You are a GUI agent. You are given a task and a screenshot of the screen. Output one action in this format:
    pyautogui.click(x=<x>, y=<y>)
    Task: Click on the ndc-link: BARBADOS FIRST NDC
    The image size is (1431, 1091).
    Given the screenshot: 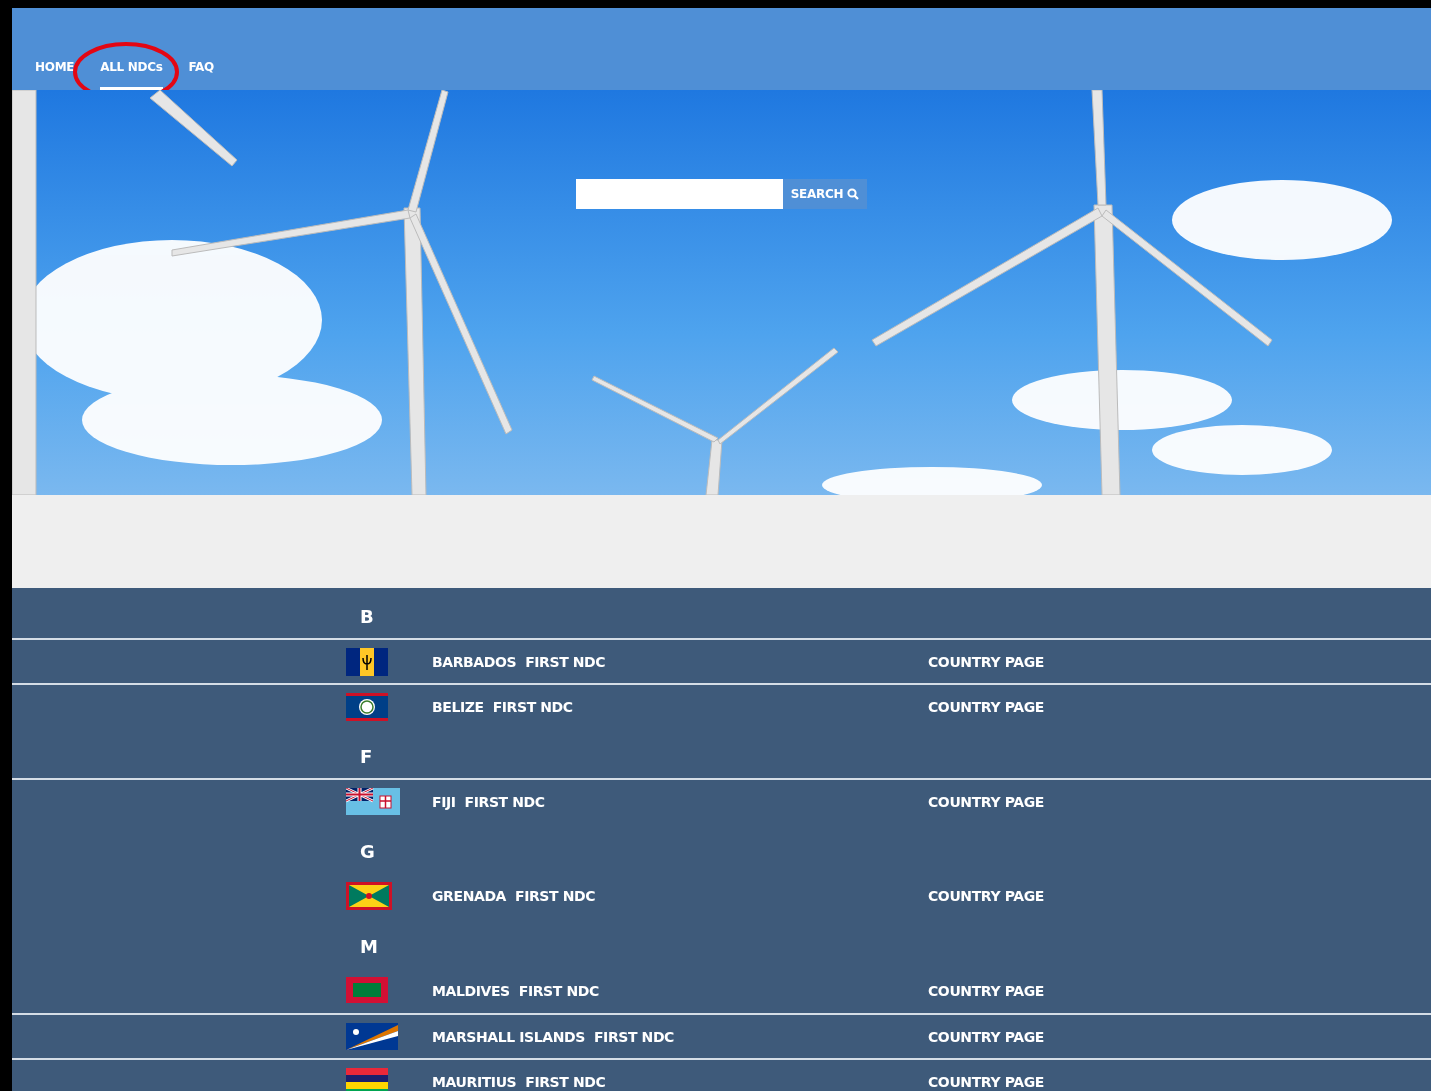 What is the action you would take?
    pyautogui.click(x=680, y=661)
    